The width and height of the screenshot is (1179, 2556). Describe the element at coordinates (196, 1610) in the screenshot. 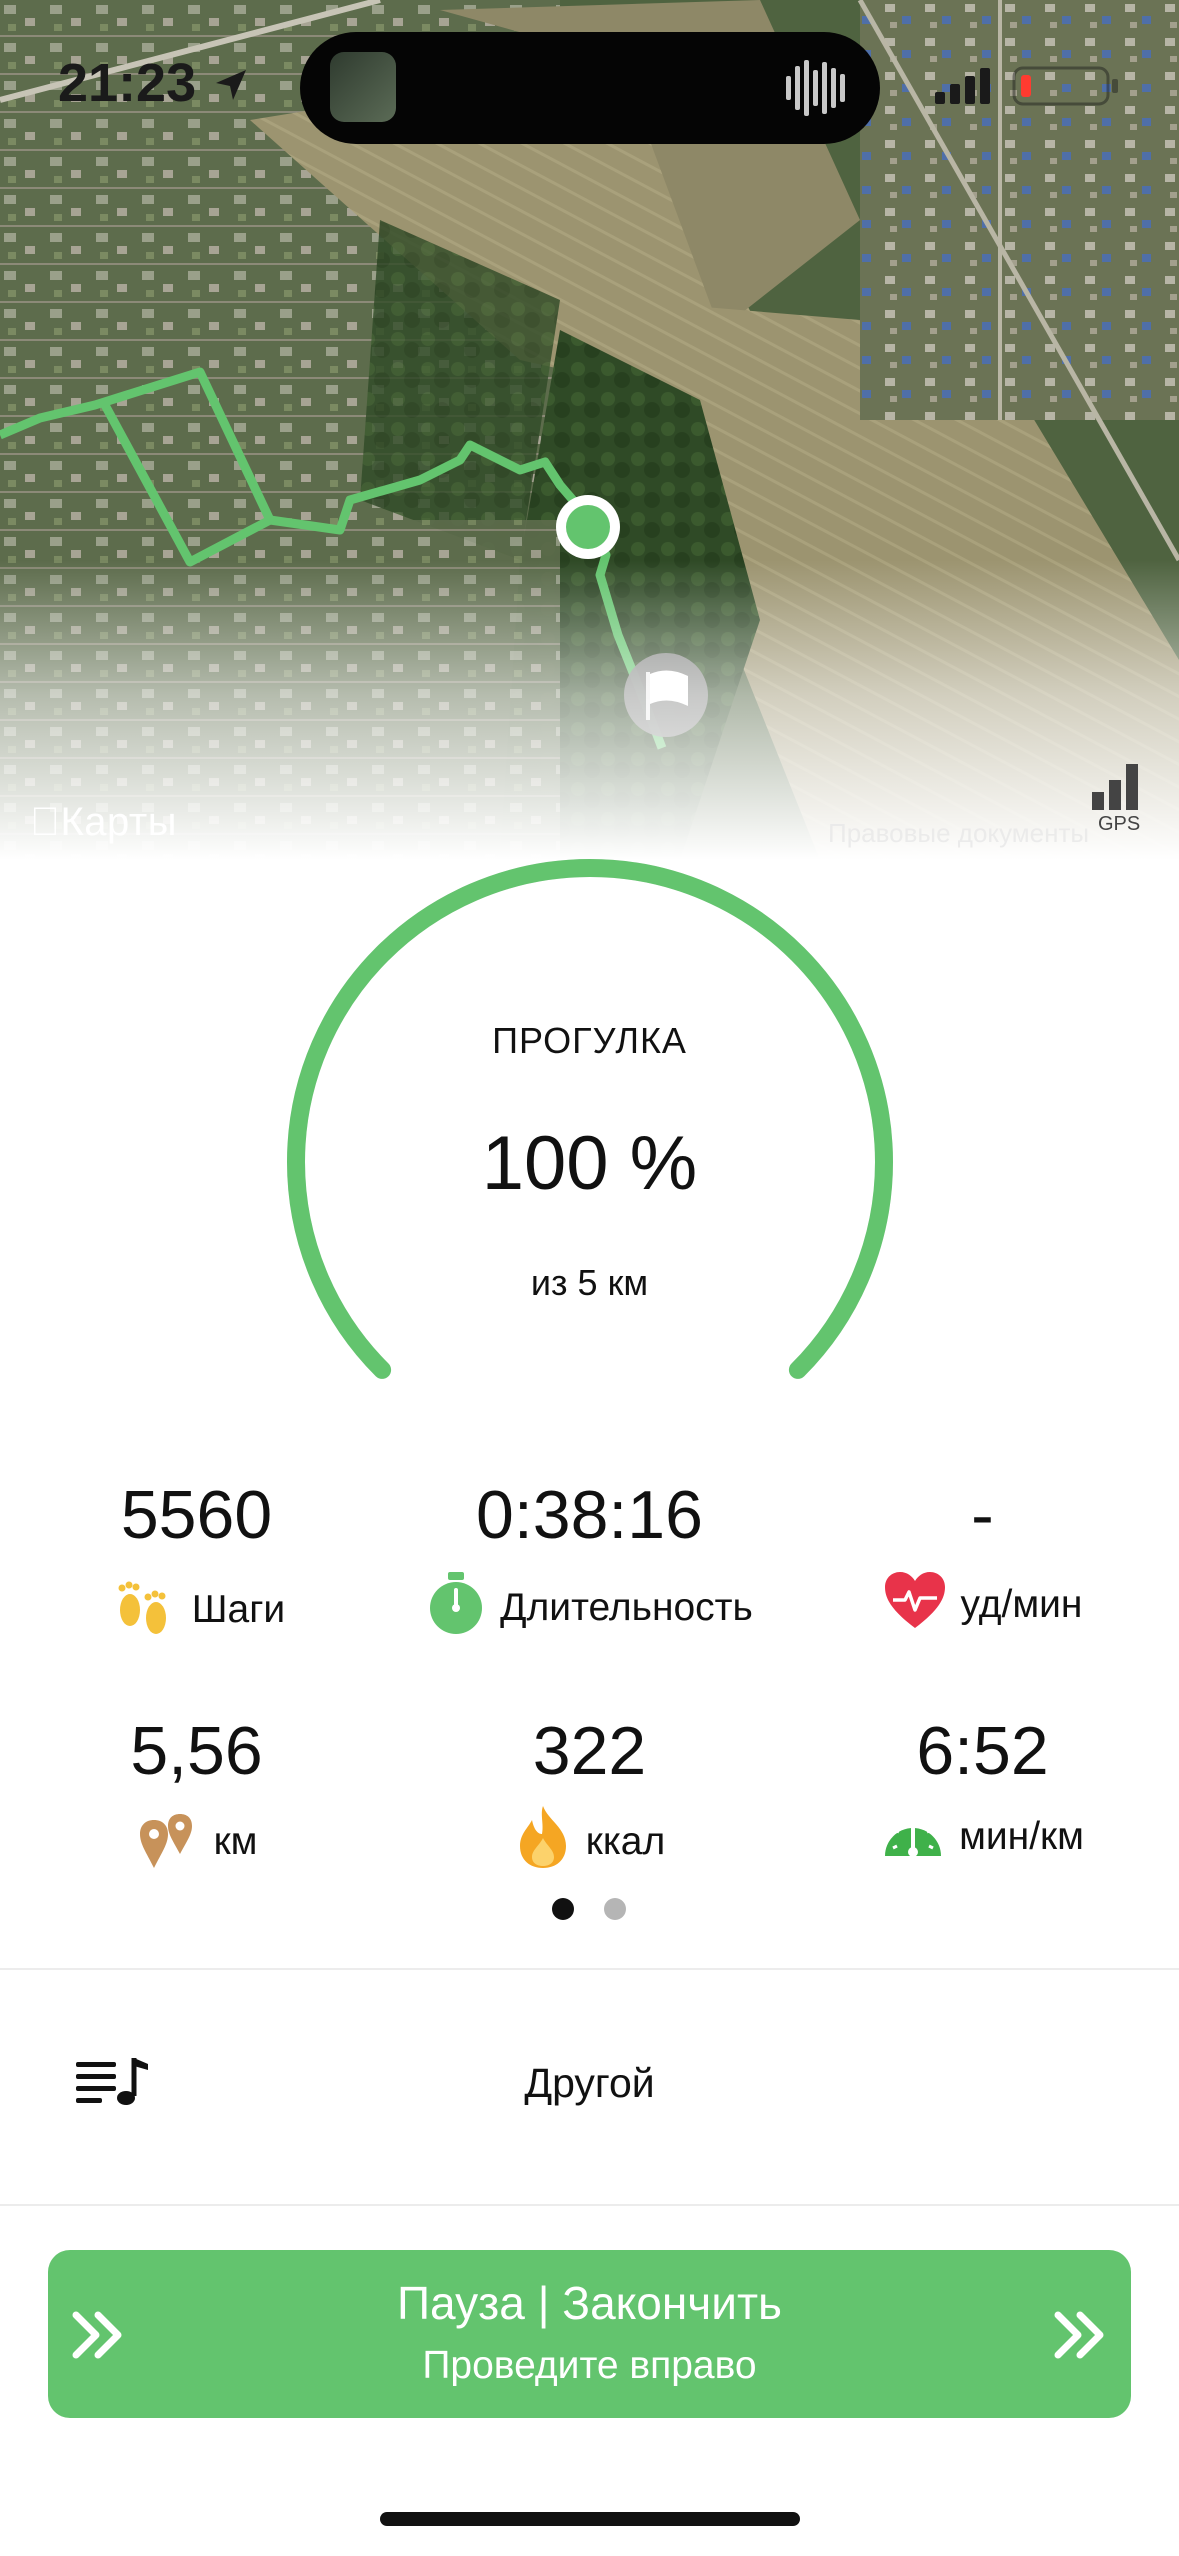

I see `steps-label: Шаги` at that location.